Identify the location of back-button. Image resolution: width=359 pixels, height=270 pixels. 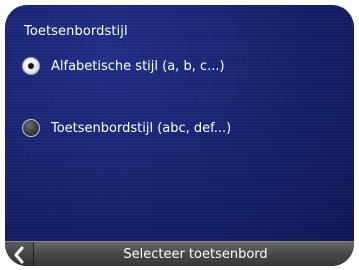
(19, 254).